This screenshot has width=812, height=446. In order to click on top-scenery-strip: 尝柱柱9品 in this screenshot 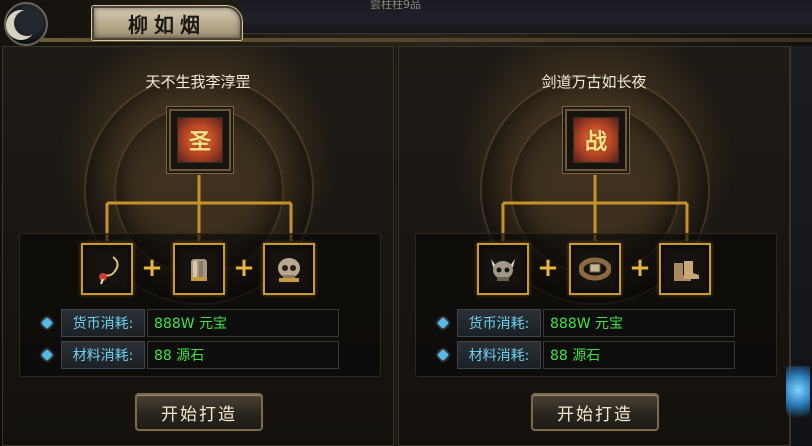, I will do `click(526, 17)`.